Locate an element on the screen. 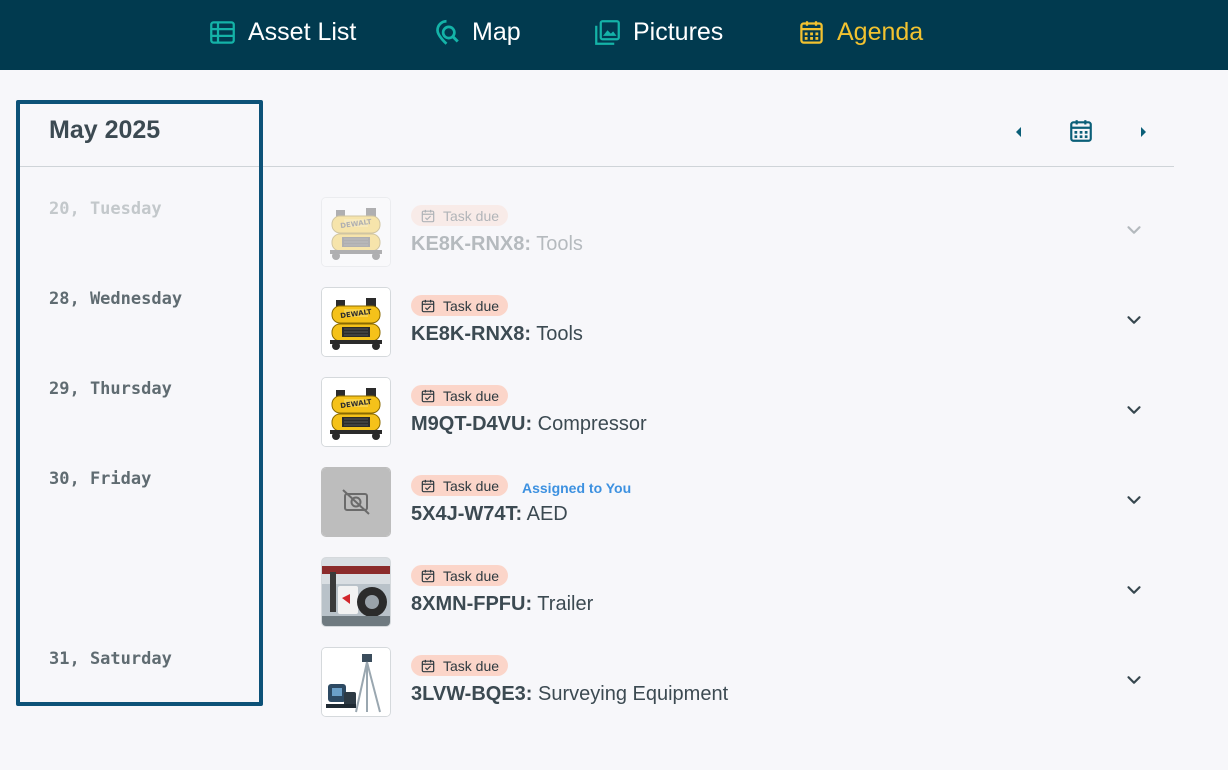 The image size is (1228, 770). day-label: 30, Friday is located at coordinates (100, 479).